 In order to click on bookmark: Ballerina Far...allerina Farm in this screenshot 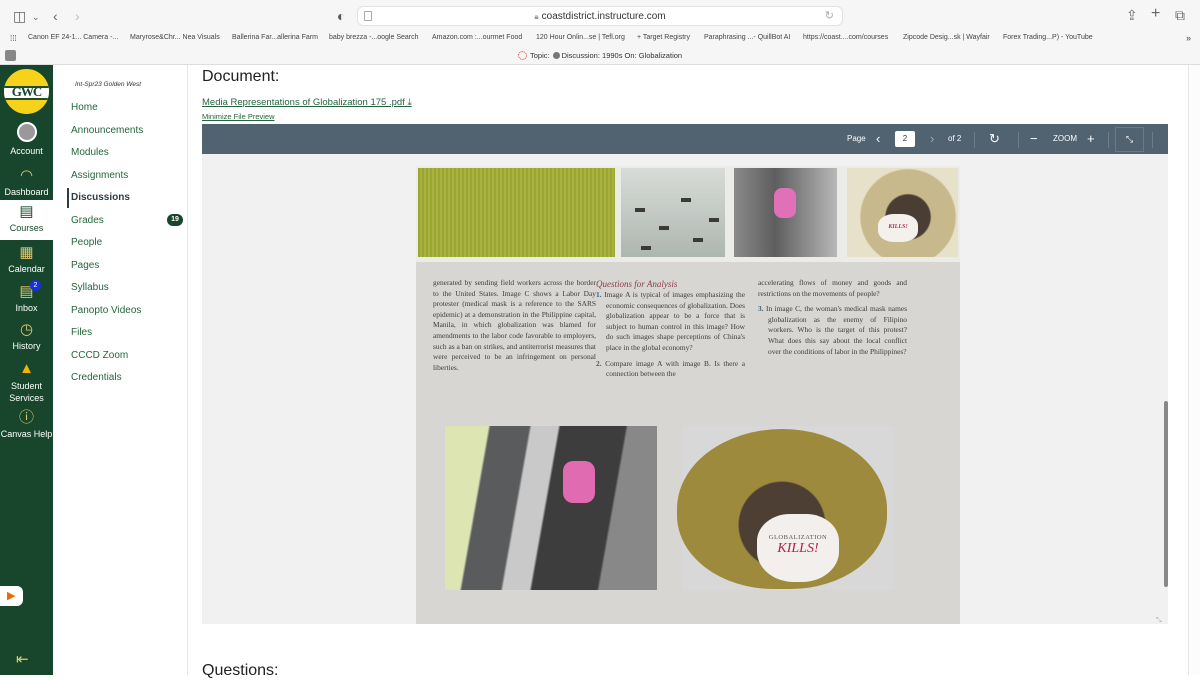, I will do `click(275, 37)`.